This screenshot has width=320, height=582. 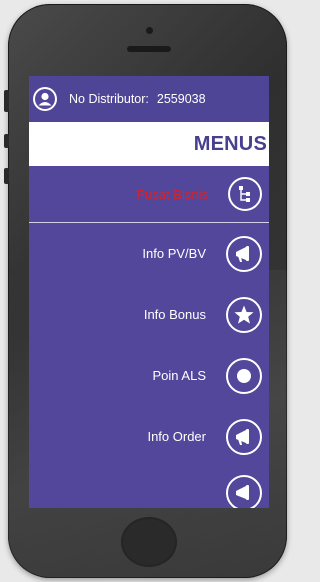 What do you see at coordinates (174, 314) in the screenshot?
I see `menu-item-label: Info Bonus` at bounding box center [174, 314].